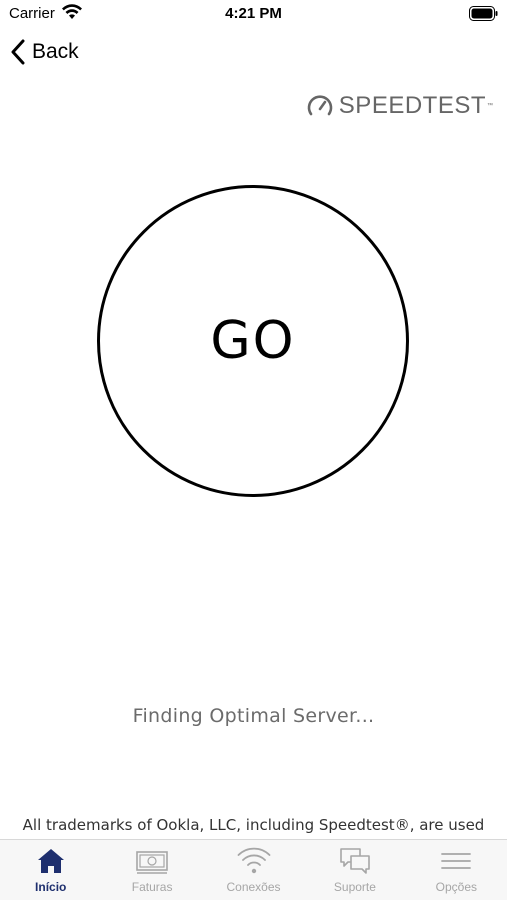 The height and width of the screenshot is (900, 507). I want to click on battery-icon, so click(483, 13).